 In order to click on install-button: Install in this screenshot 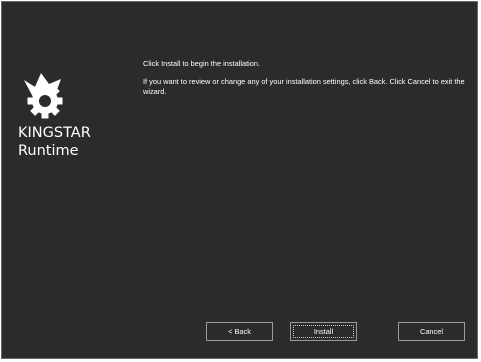, I will do `click(323, 331)`.